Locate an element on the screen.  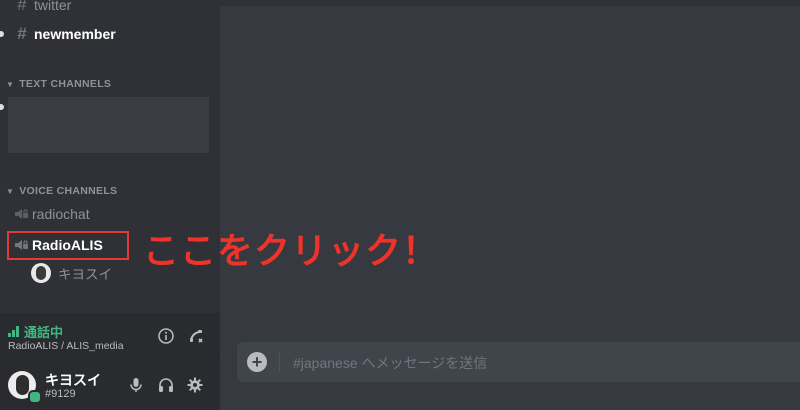
user-panel: キヨスイ #9129 is located at coordinates (110, 384).